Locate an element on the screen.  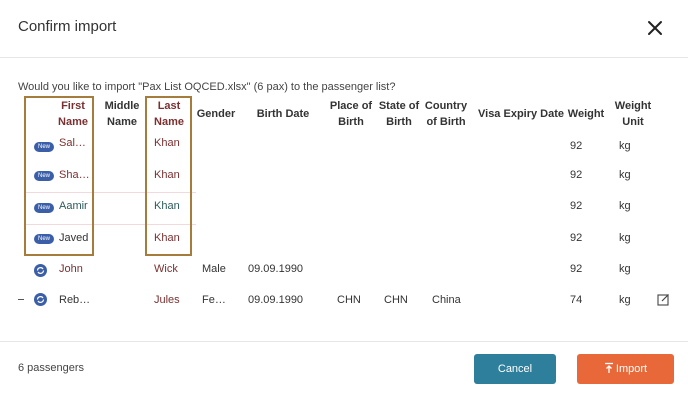
dialog-title: Confirm import is located at coordinates (67, 26).